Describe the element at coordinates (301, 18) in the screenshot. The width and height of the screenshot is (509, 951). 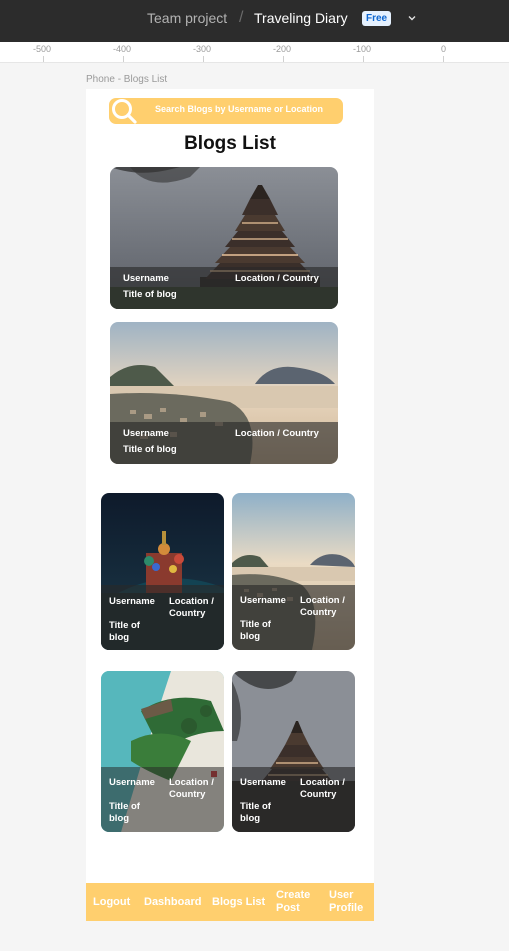
I see `breadcrumb-file-name: Traveling Diary` at that location.